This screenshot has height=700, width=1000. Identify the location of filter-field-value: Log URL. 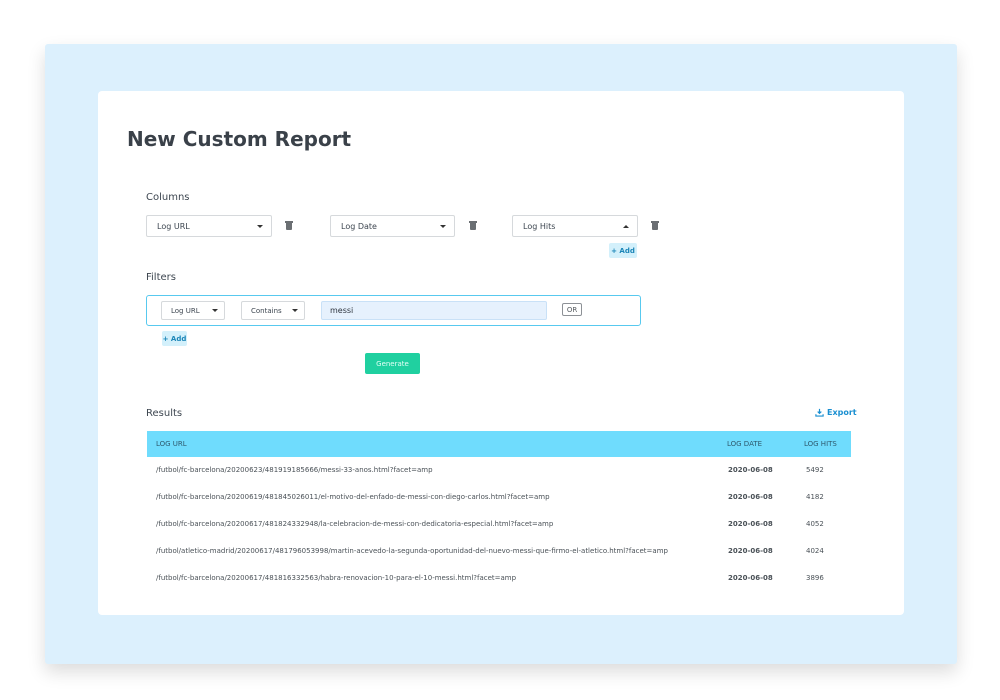
(185, 310).